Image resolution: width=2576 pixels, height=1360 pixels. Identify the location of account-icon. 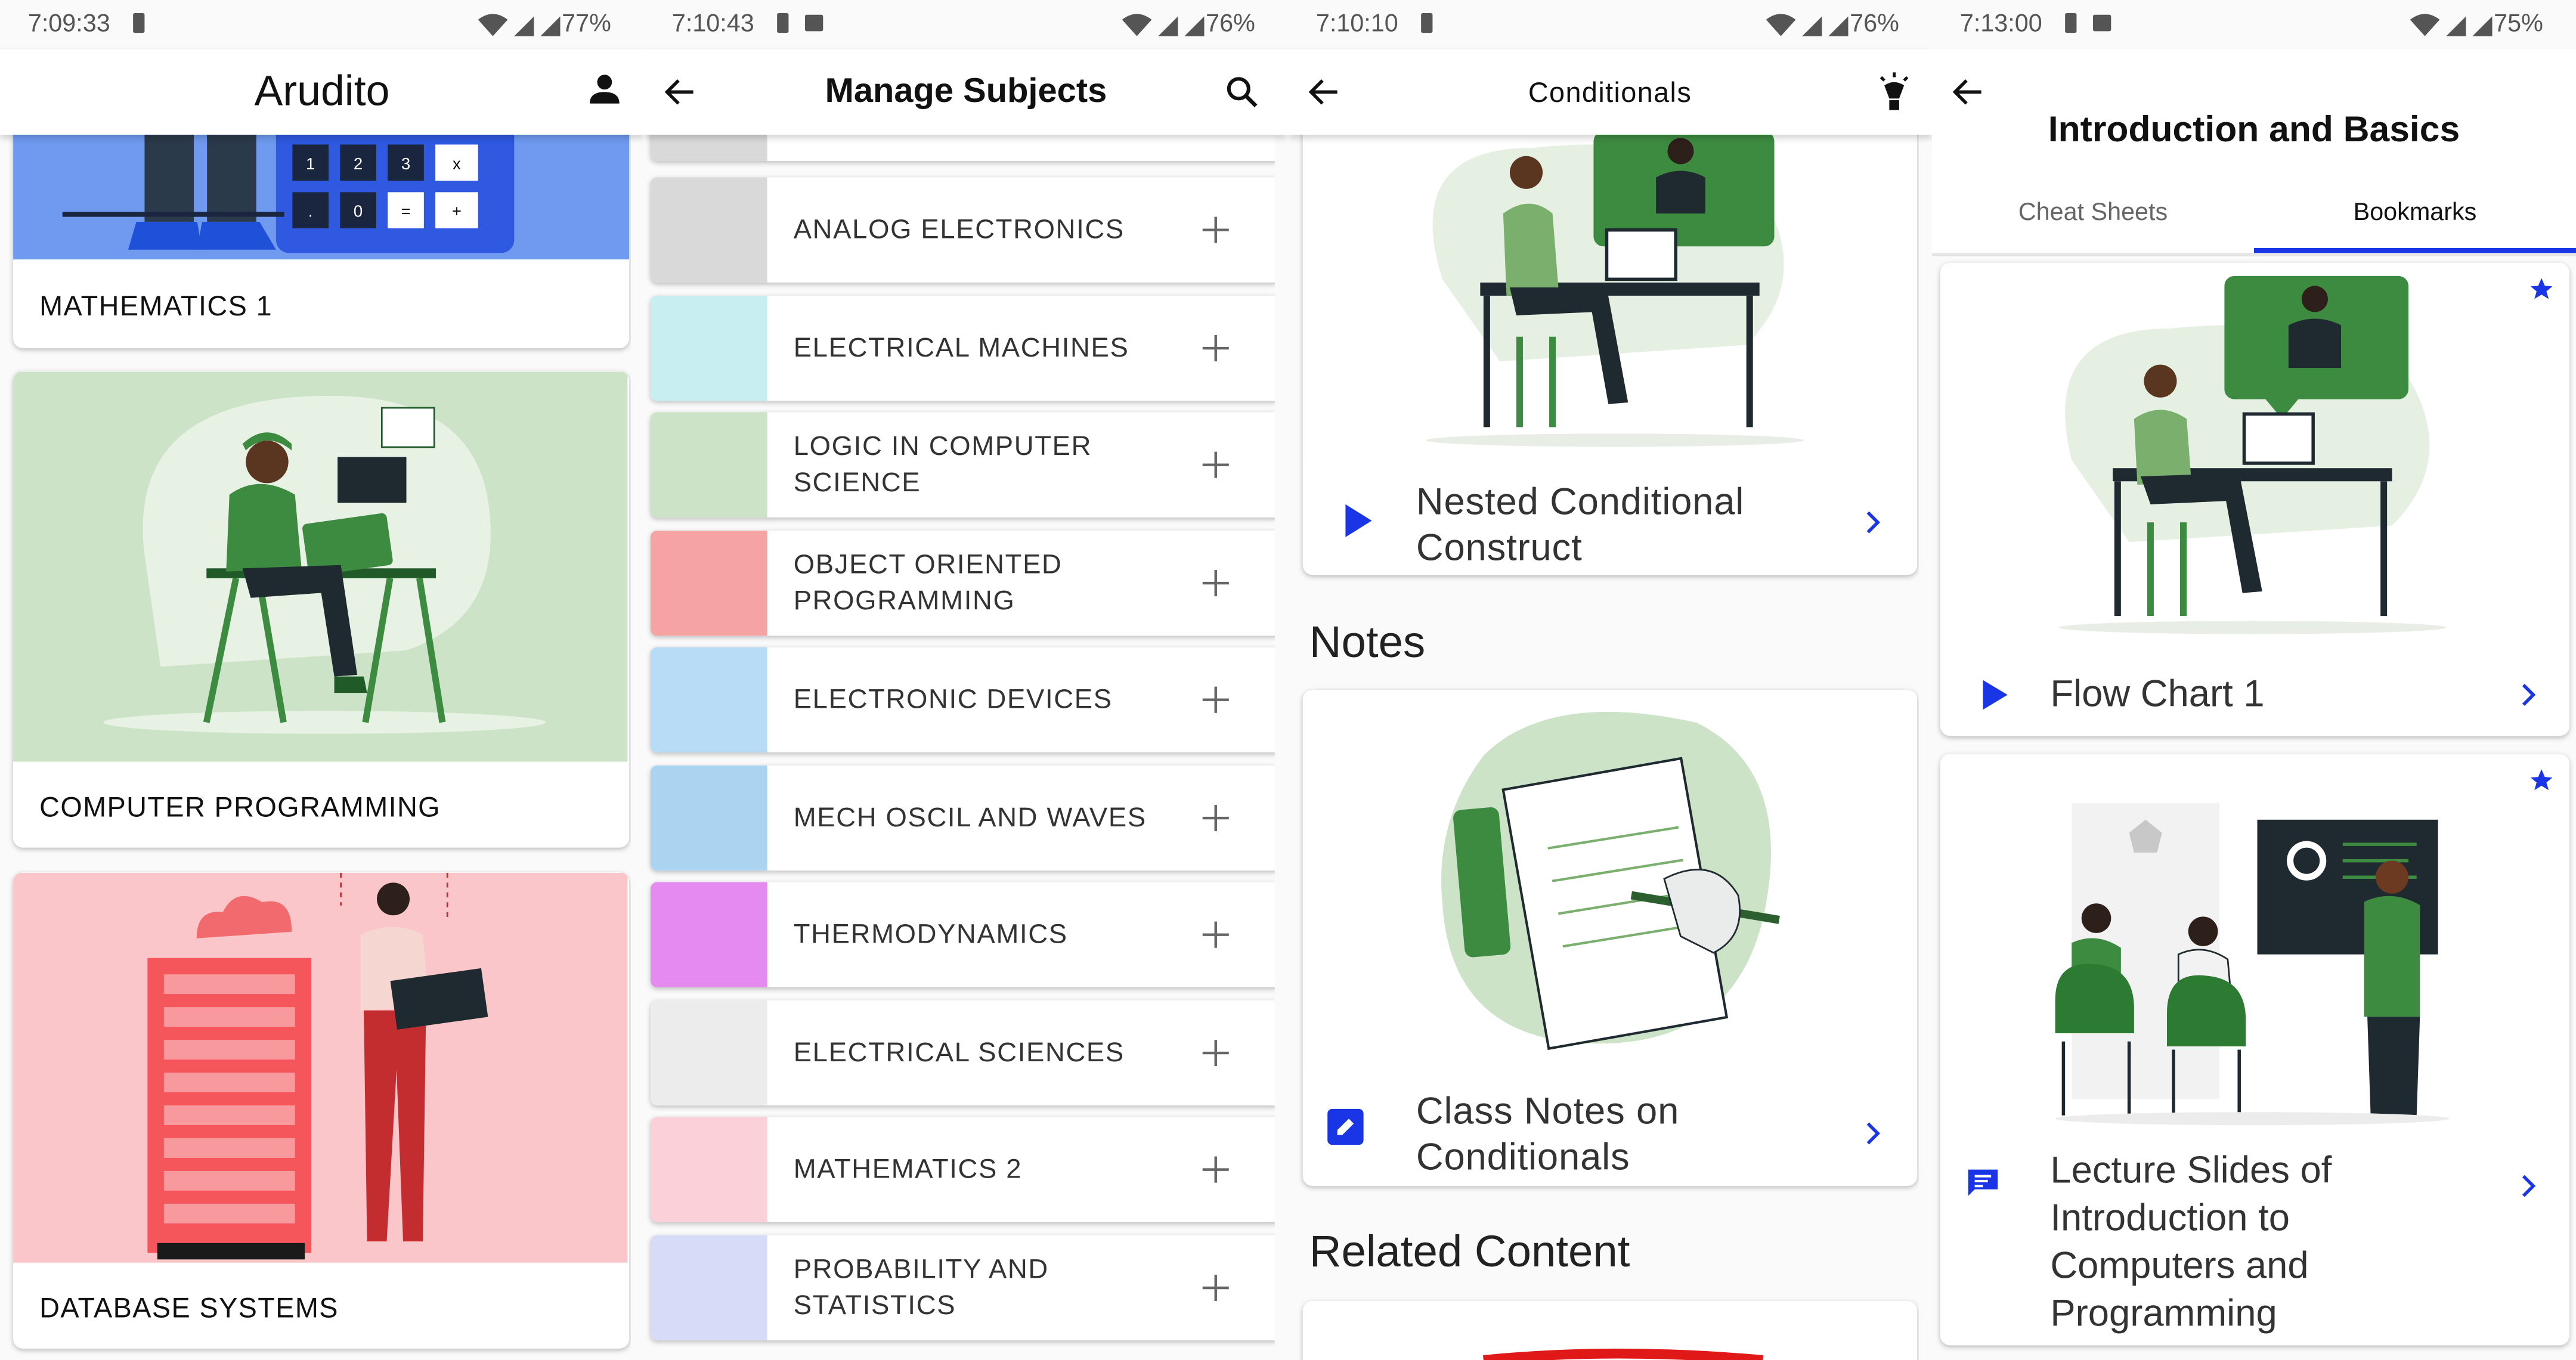
(604, 88).